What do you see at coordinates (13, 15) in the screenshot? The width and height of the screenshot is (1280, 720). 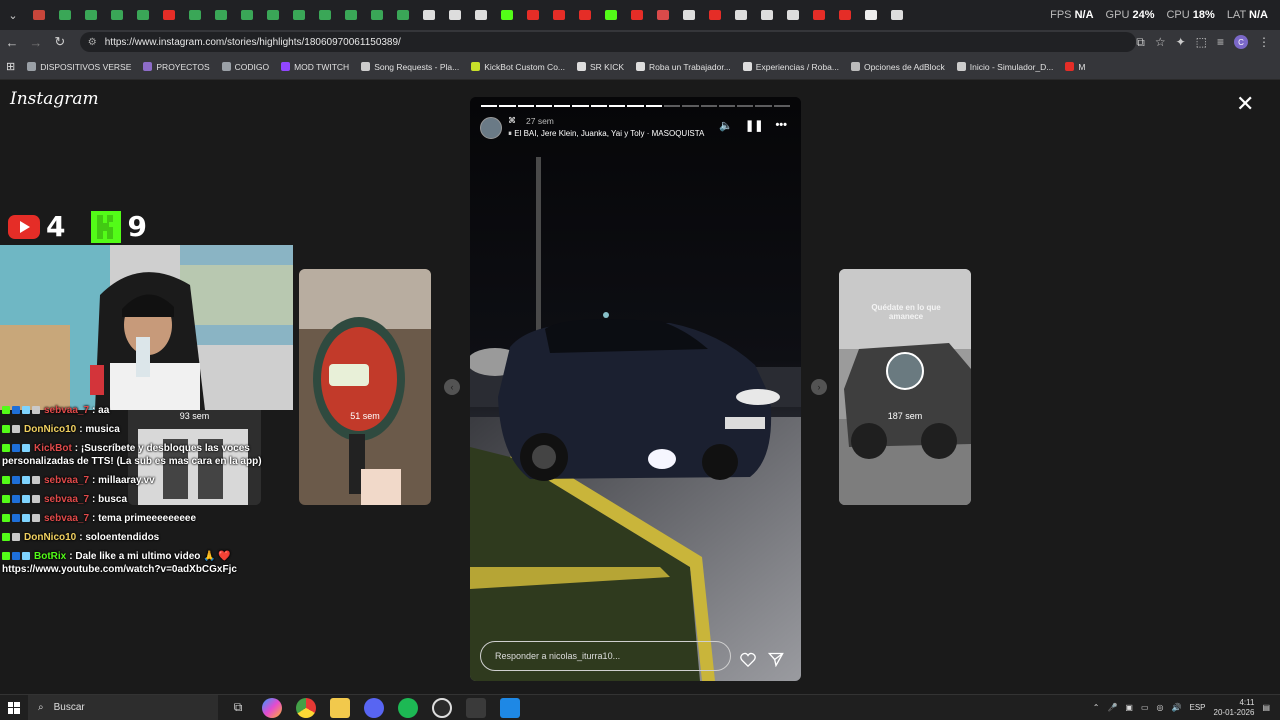 I see `tab-search-dropdown: ⌄` at bounding box center [13, 15].